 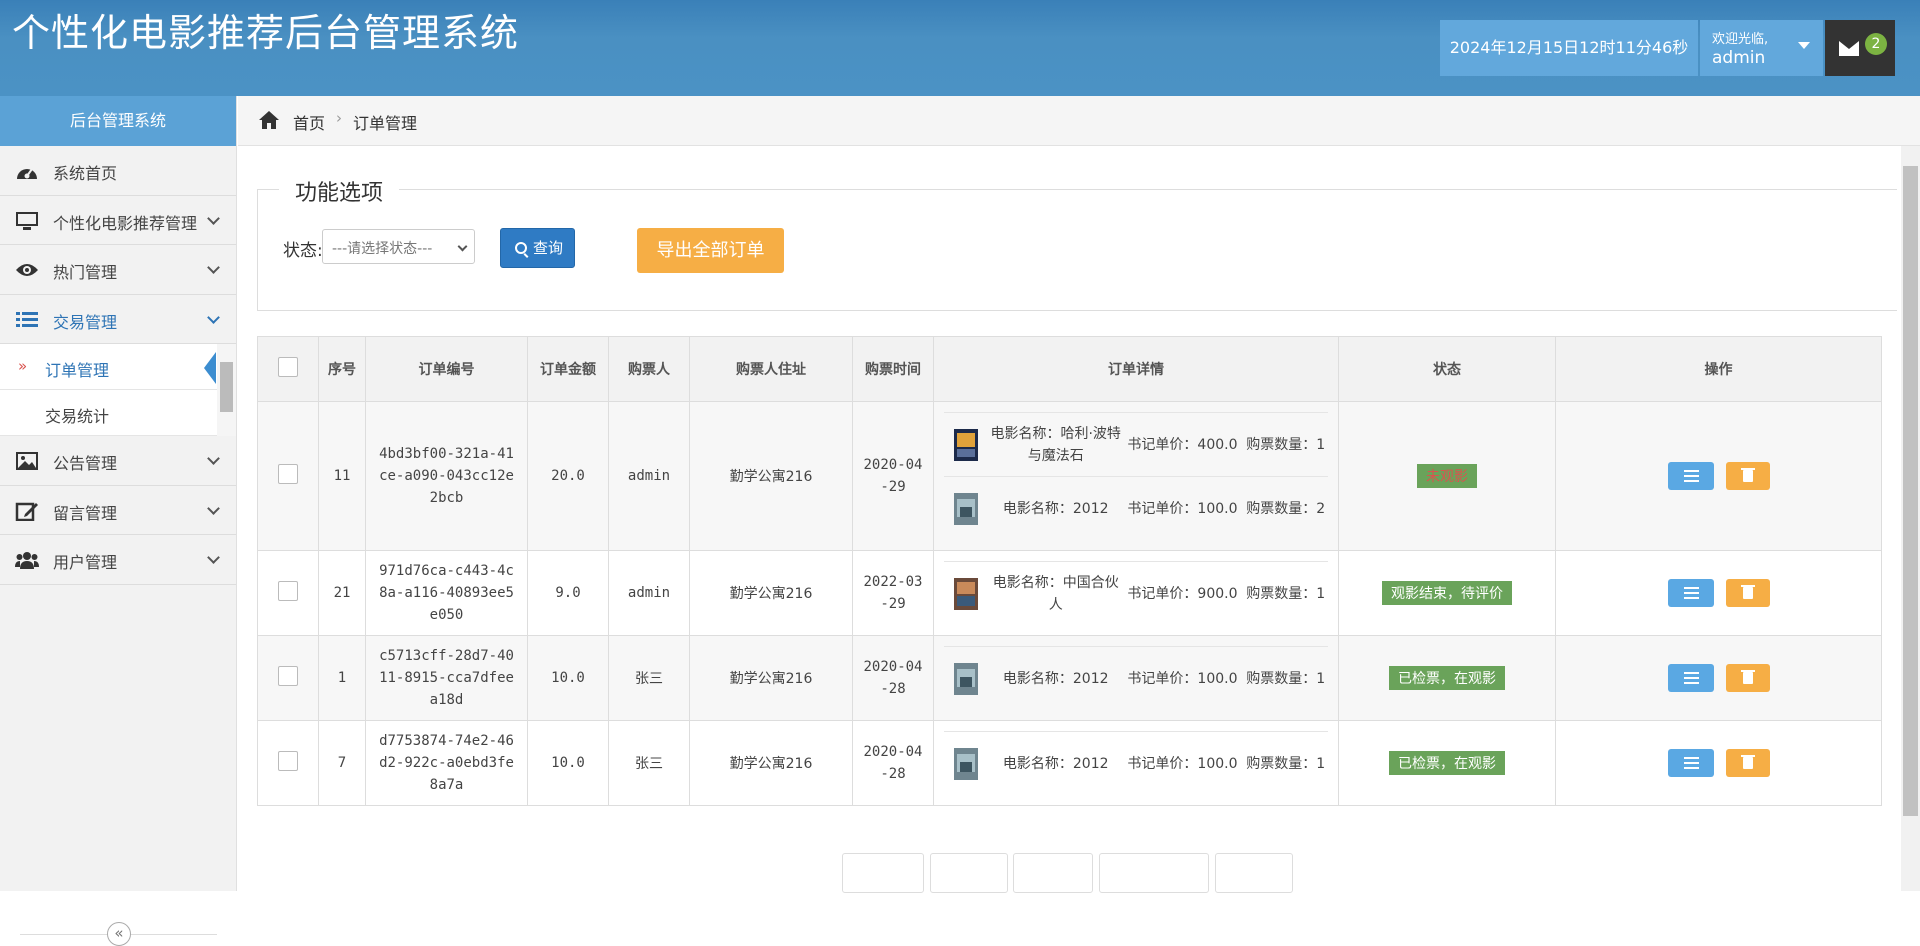 What do you see at coordinates (309, 122) in the screenshot?
I see `breadcrumb-home-link: 首页` at bounding box center [309, 122].